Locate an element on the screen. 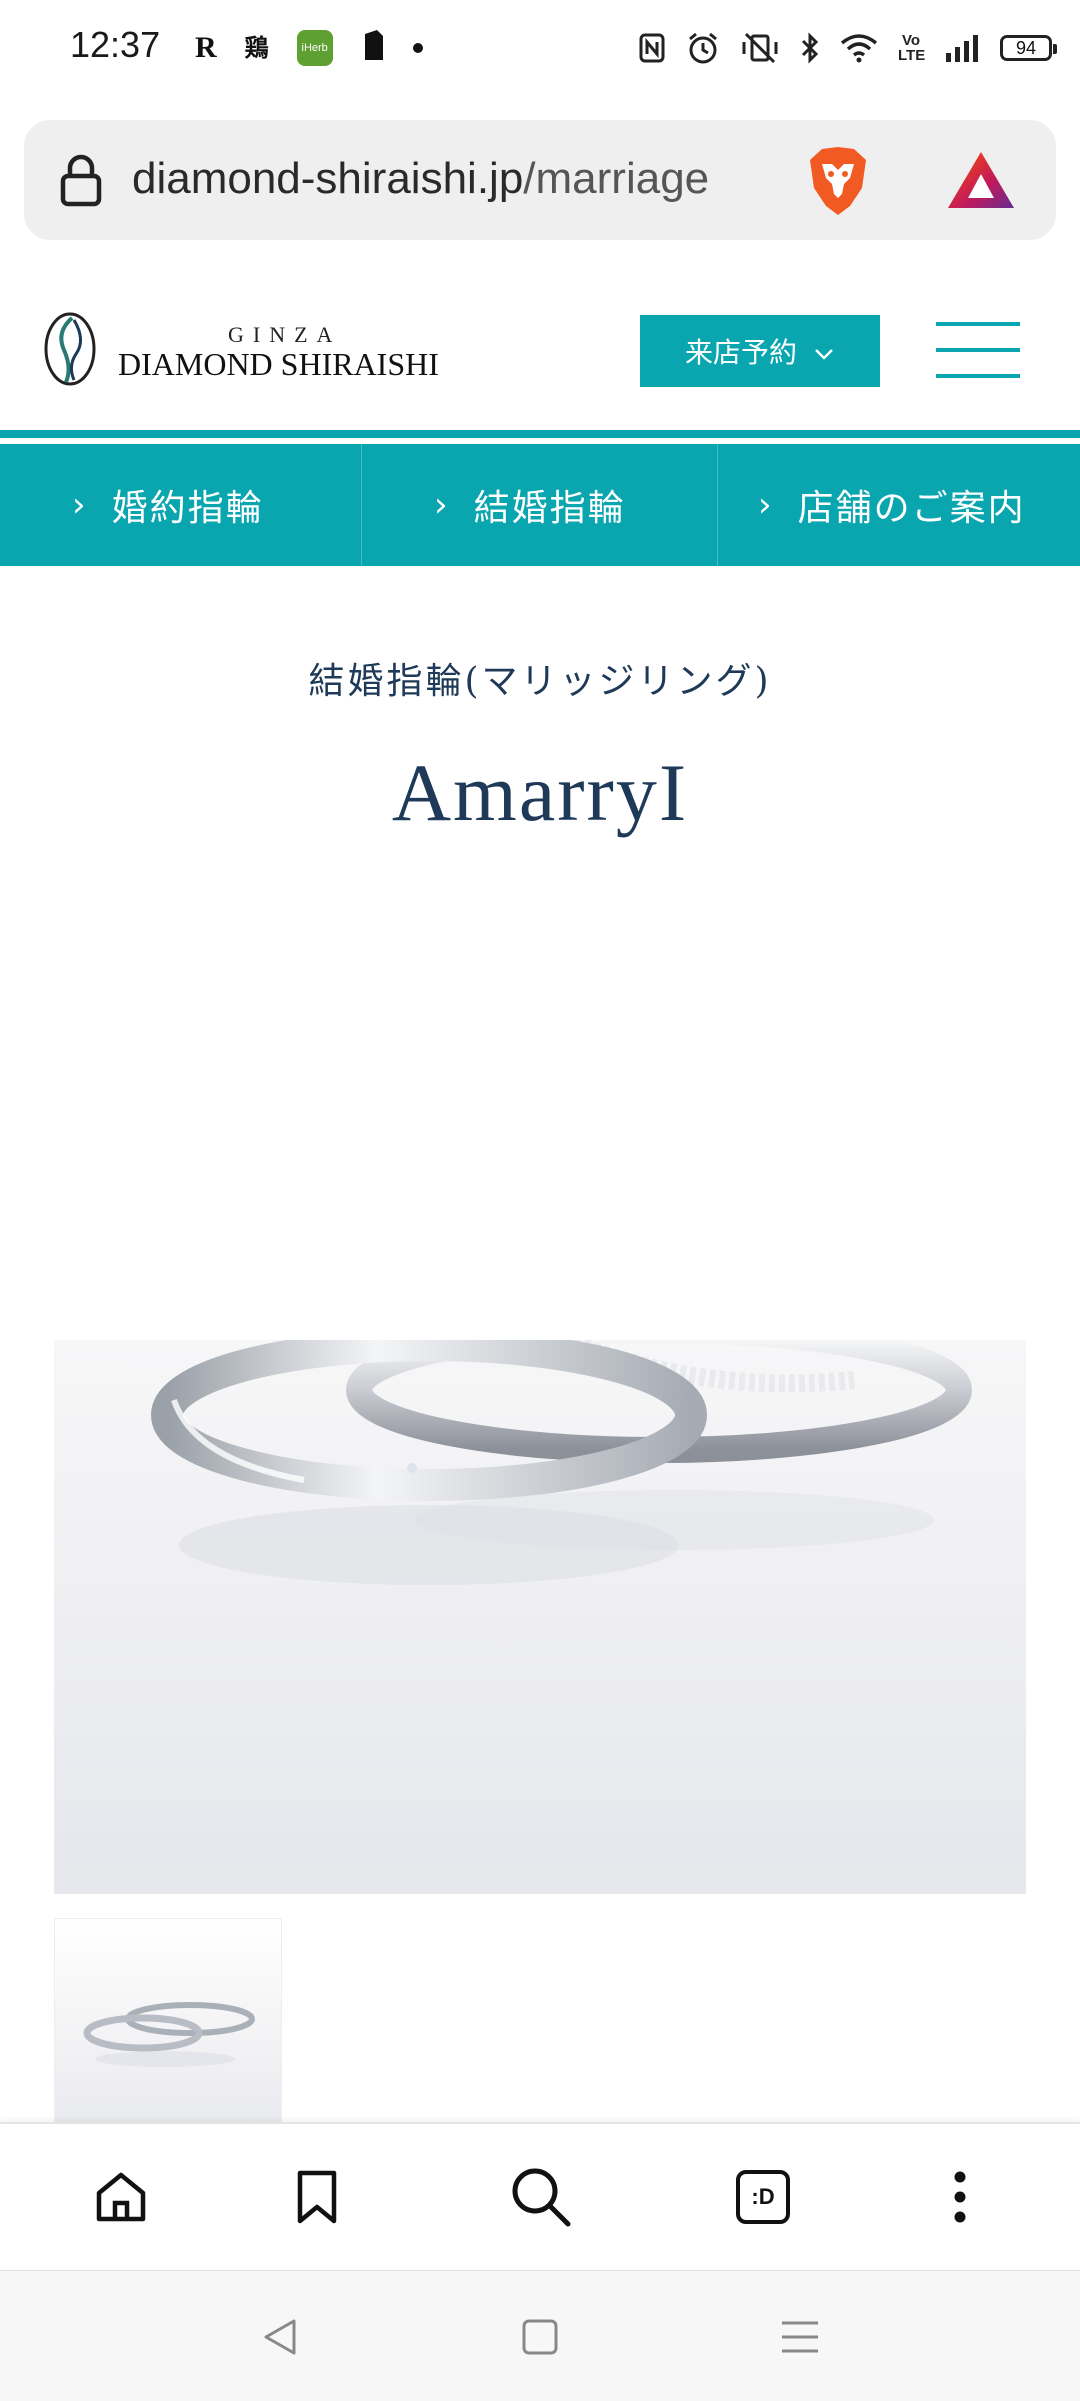 This screenshot has height=2401, width=1080. address-bar: diamond-shiraishi.jp/marriage is located at coordinates (540, 180).